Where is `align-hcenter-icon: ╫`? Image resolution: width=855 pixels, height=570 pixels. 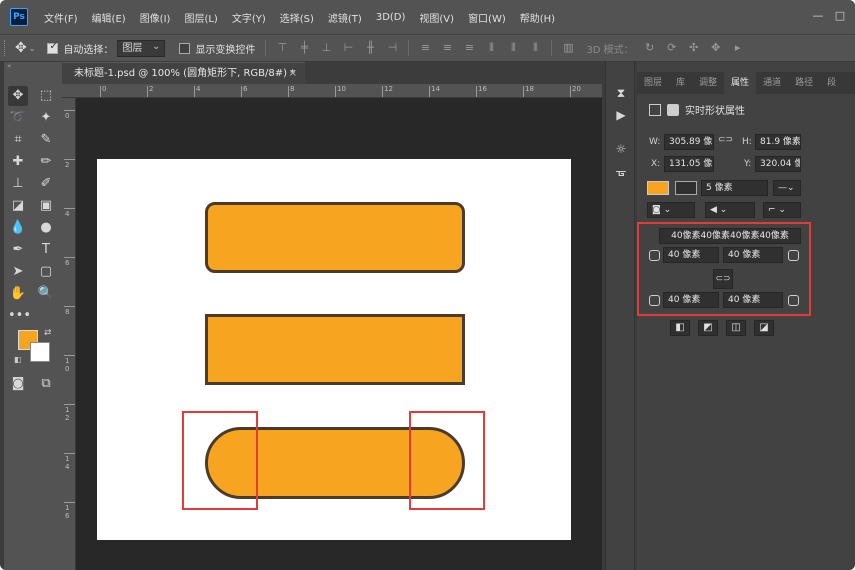 align-hcenter-icon: ╫ is located at coordinates (370, 48).